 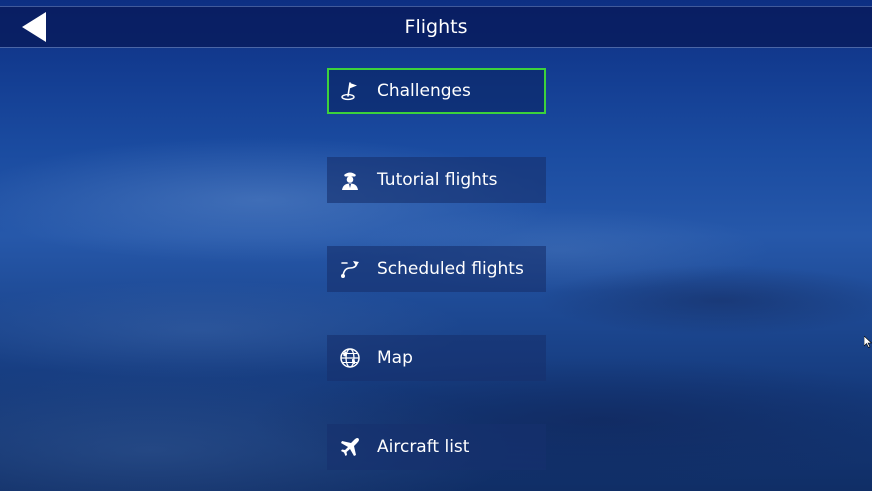 I want to click on menu-item-label: Challenges, so click(x=424, y=91).